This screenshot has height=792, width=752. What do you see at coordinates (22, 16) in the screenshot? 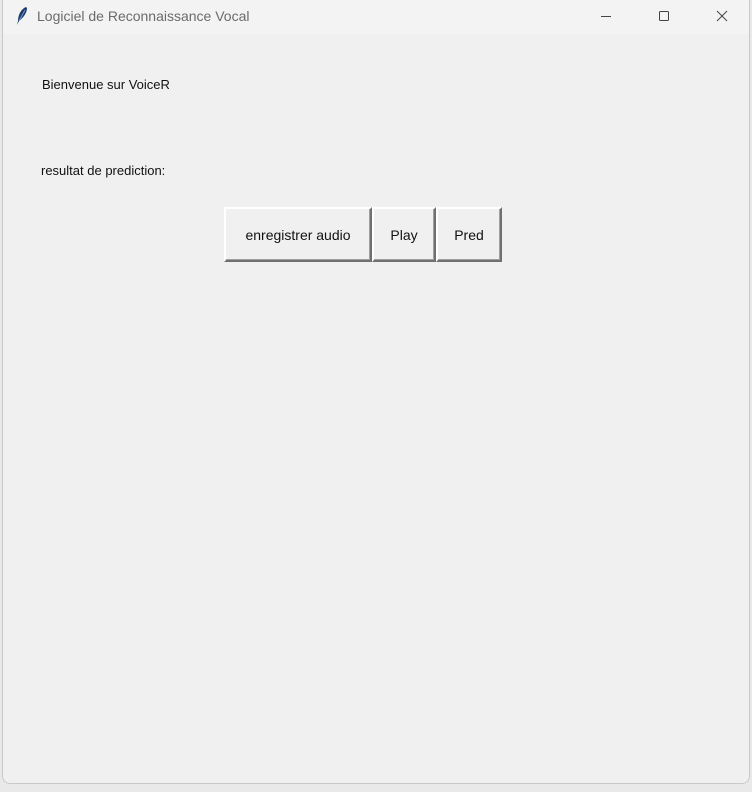
I see `feather-icon` at bounding box center [22, 16].